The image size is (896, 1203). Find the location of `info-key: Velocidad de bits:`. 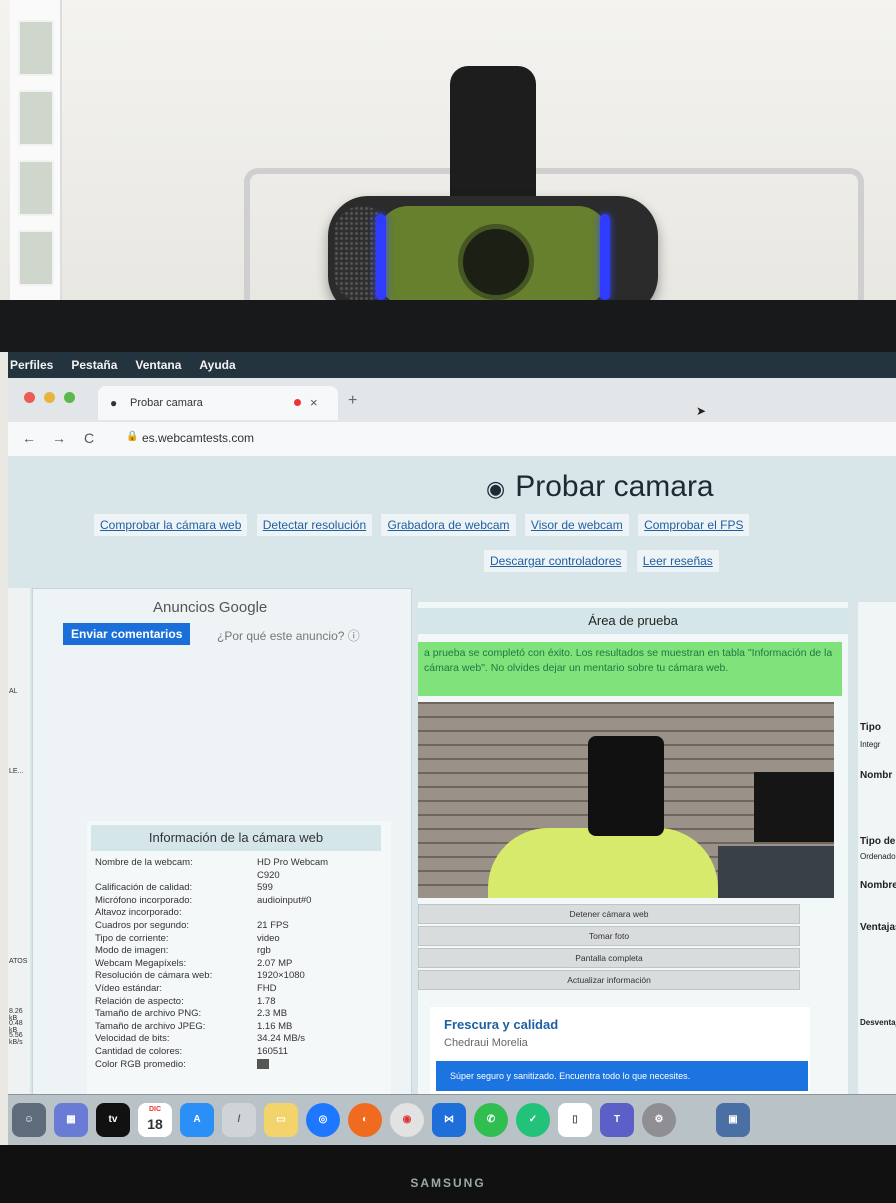

info-key: Velocidad de bits: is located at coordinates (132, 1039).